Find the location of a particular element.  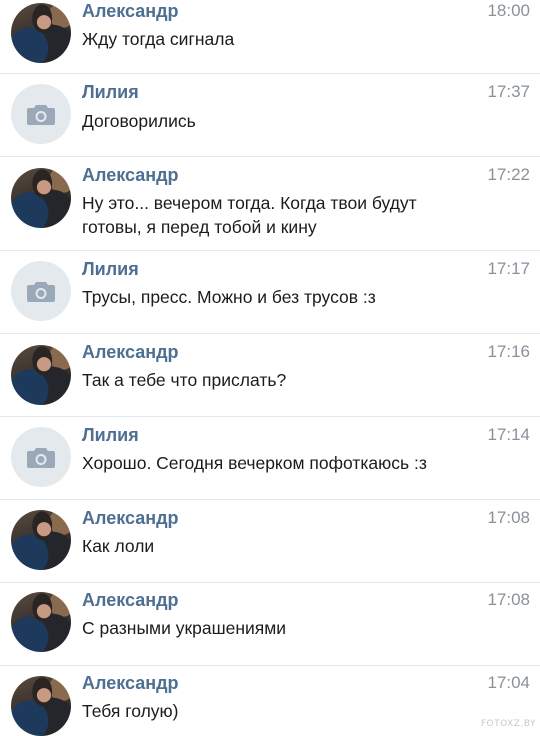

message-item: Александр 17:08 С разными украшениями is located at coordinates (270, 624).